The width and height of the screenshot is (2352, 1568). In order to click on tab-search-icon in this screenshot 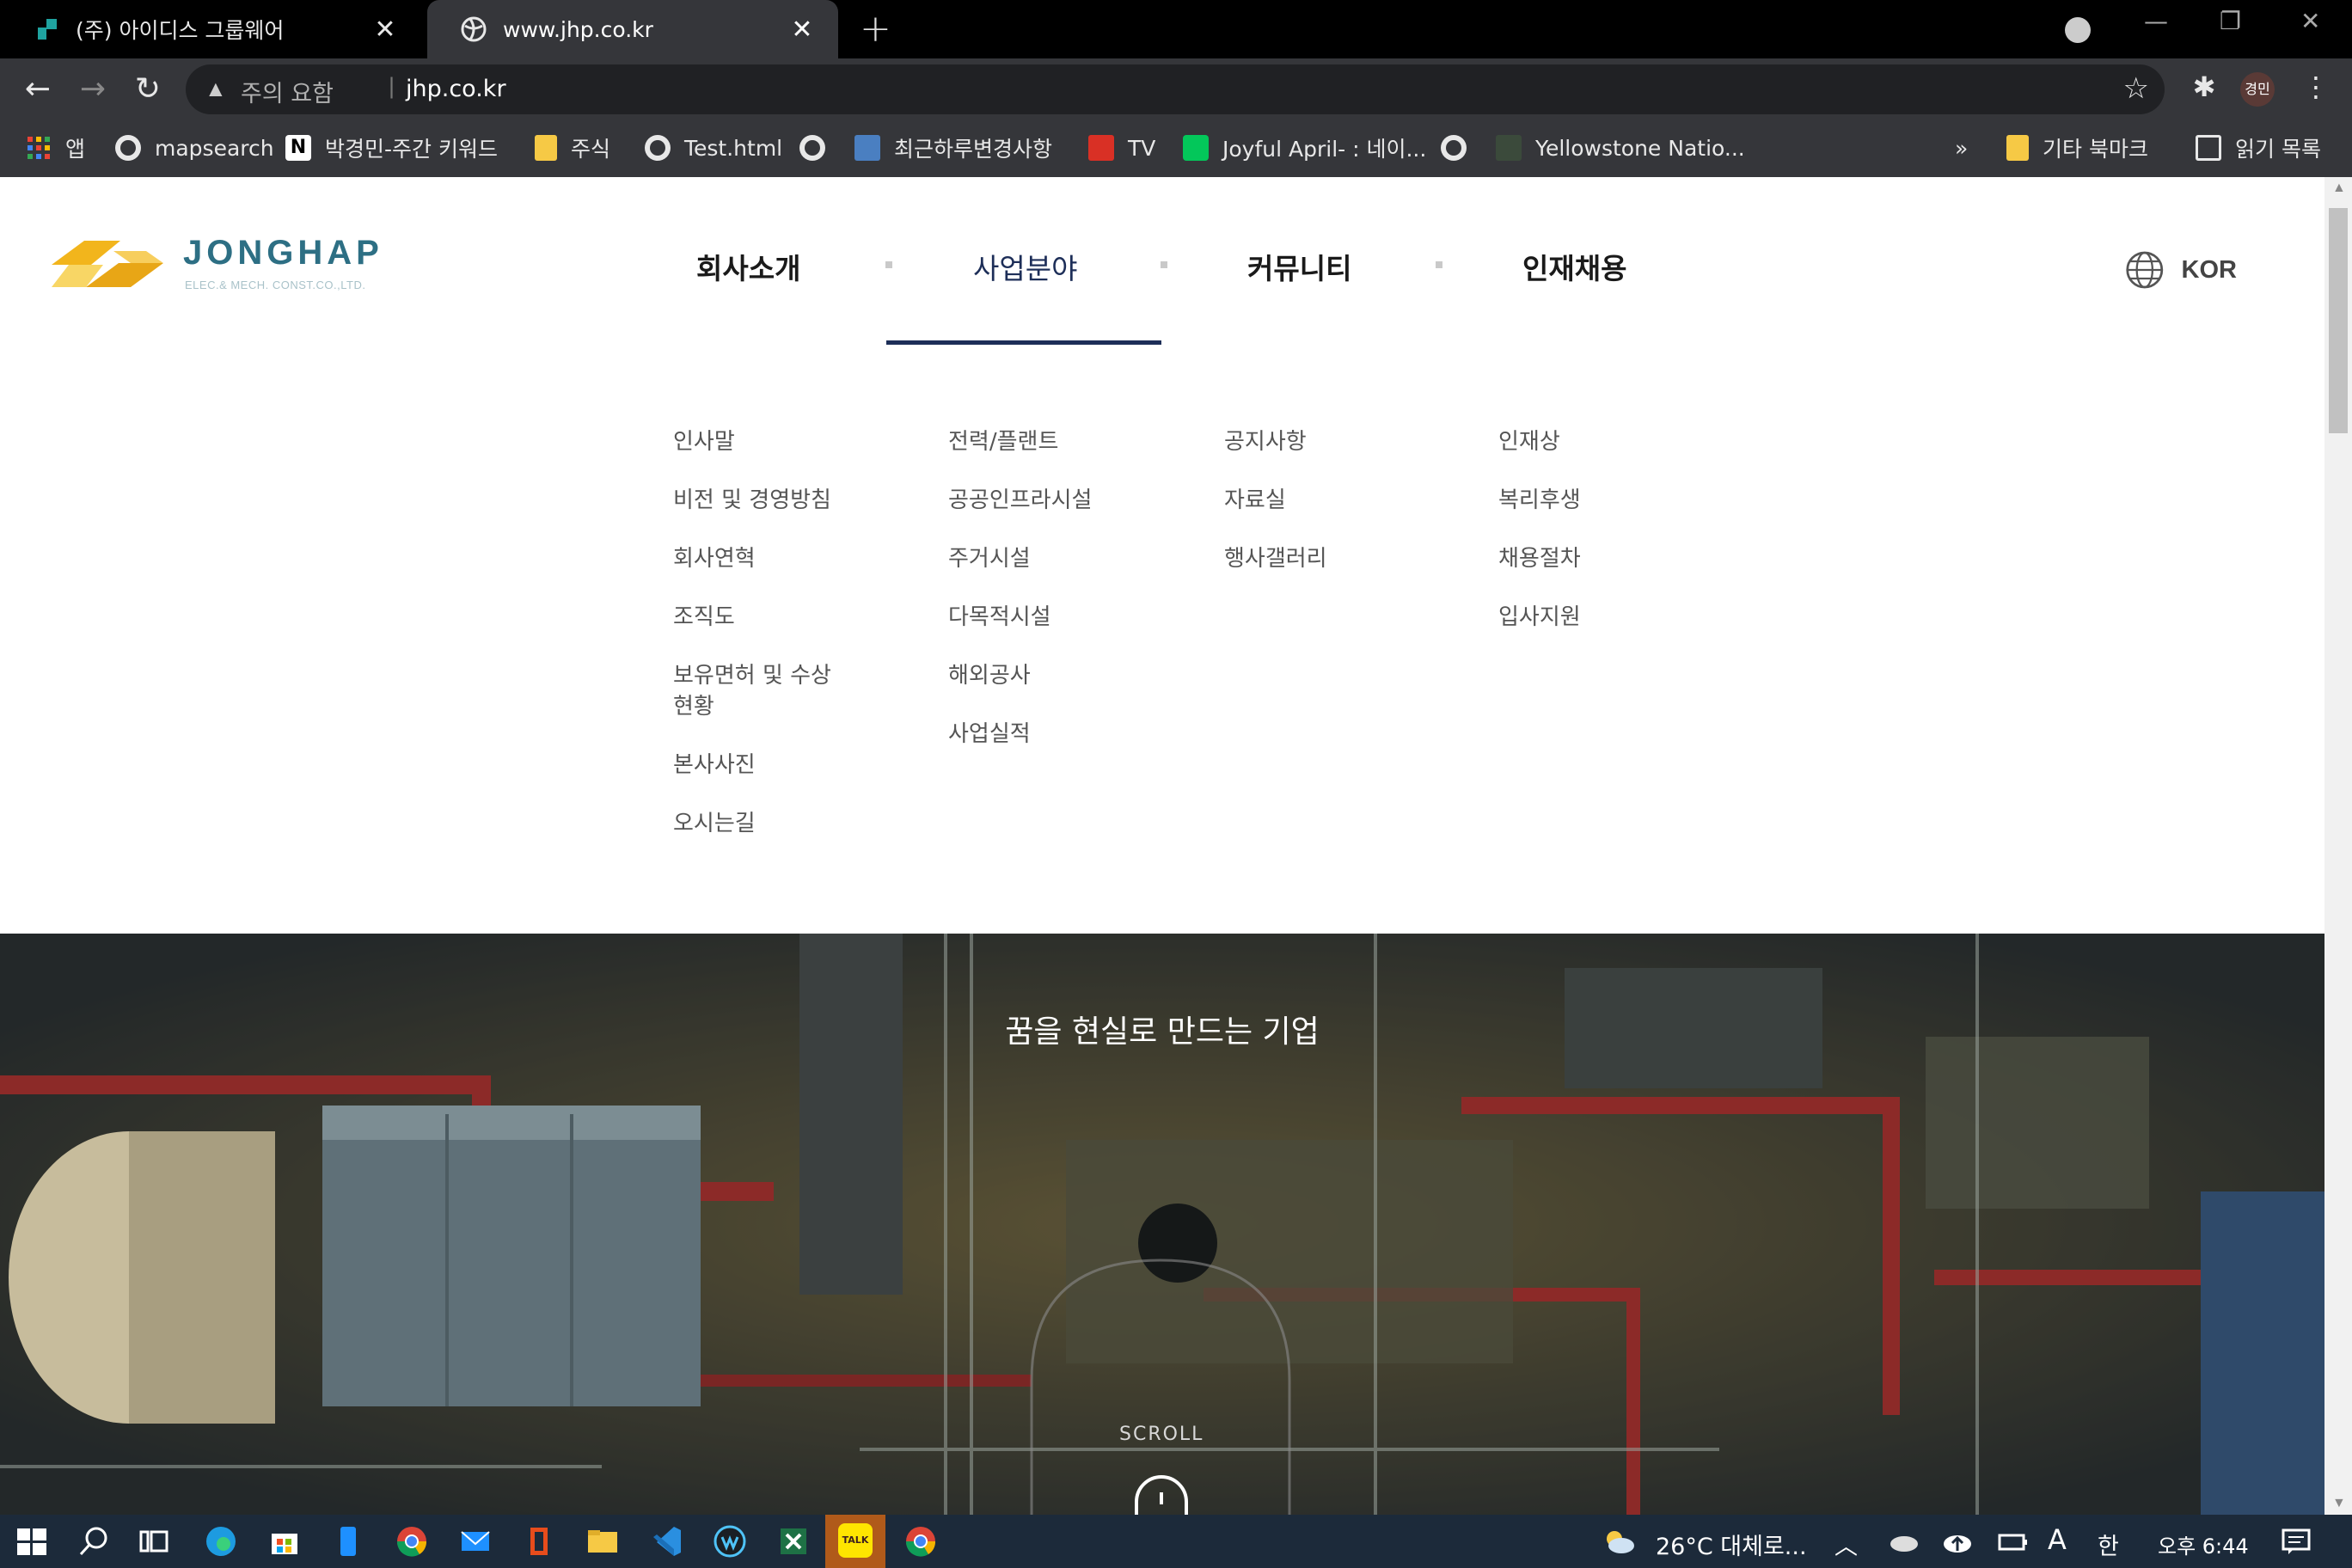, I will do `click(2078, 30)`.